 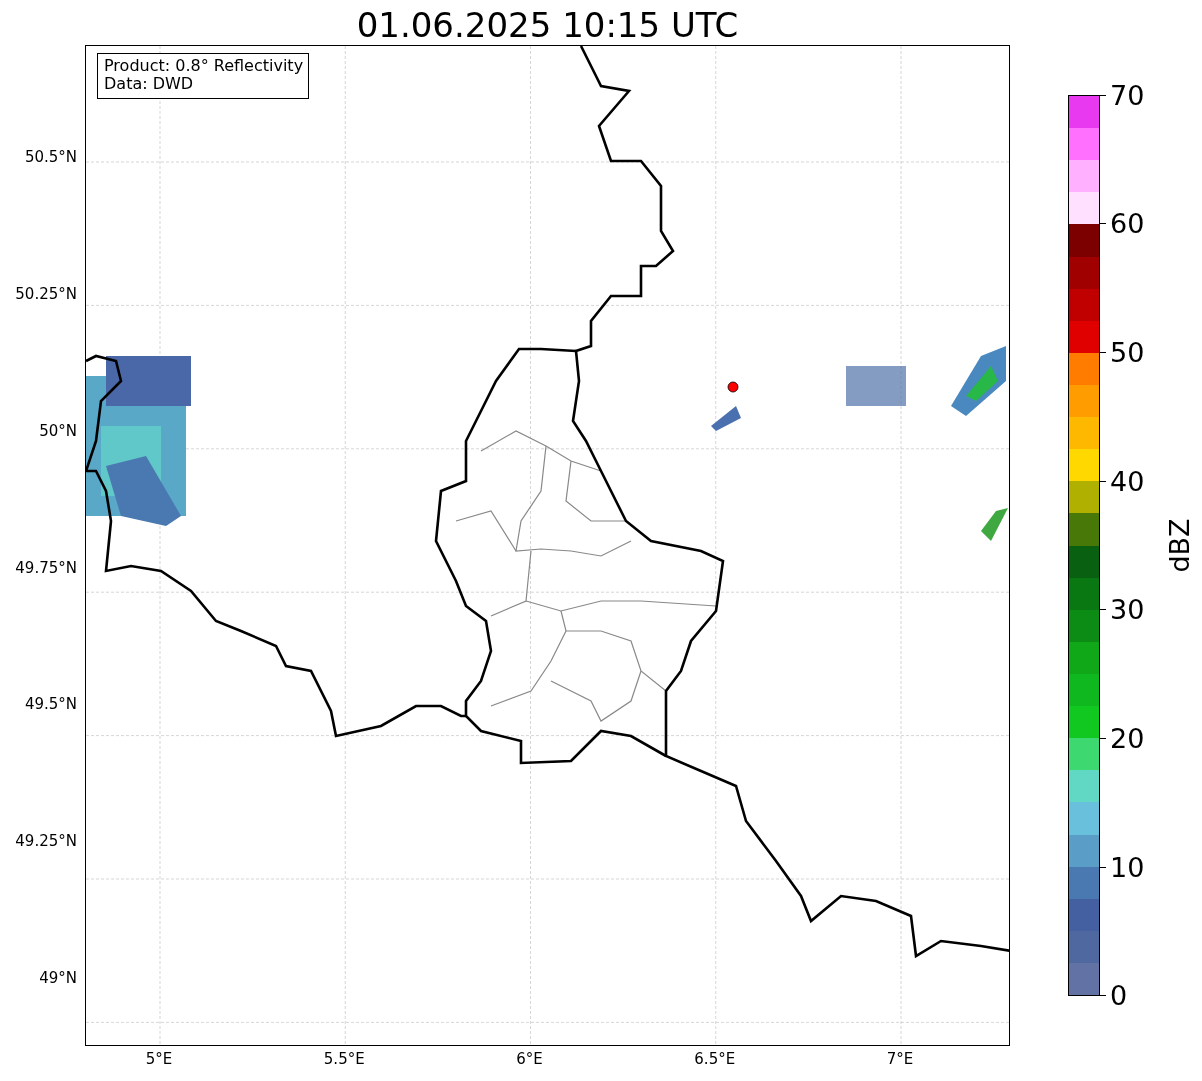 What do you see at coordinates (1127, 610) in the screenshot?
I see `colorbar-tick-label: 30` at bounding box center [1127, 610].